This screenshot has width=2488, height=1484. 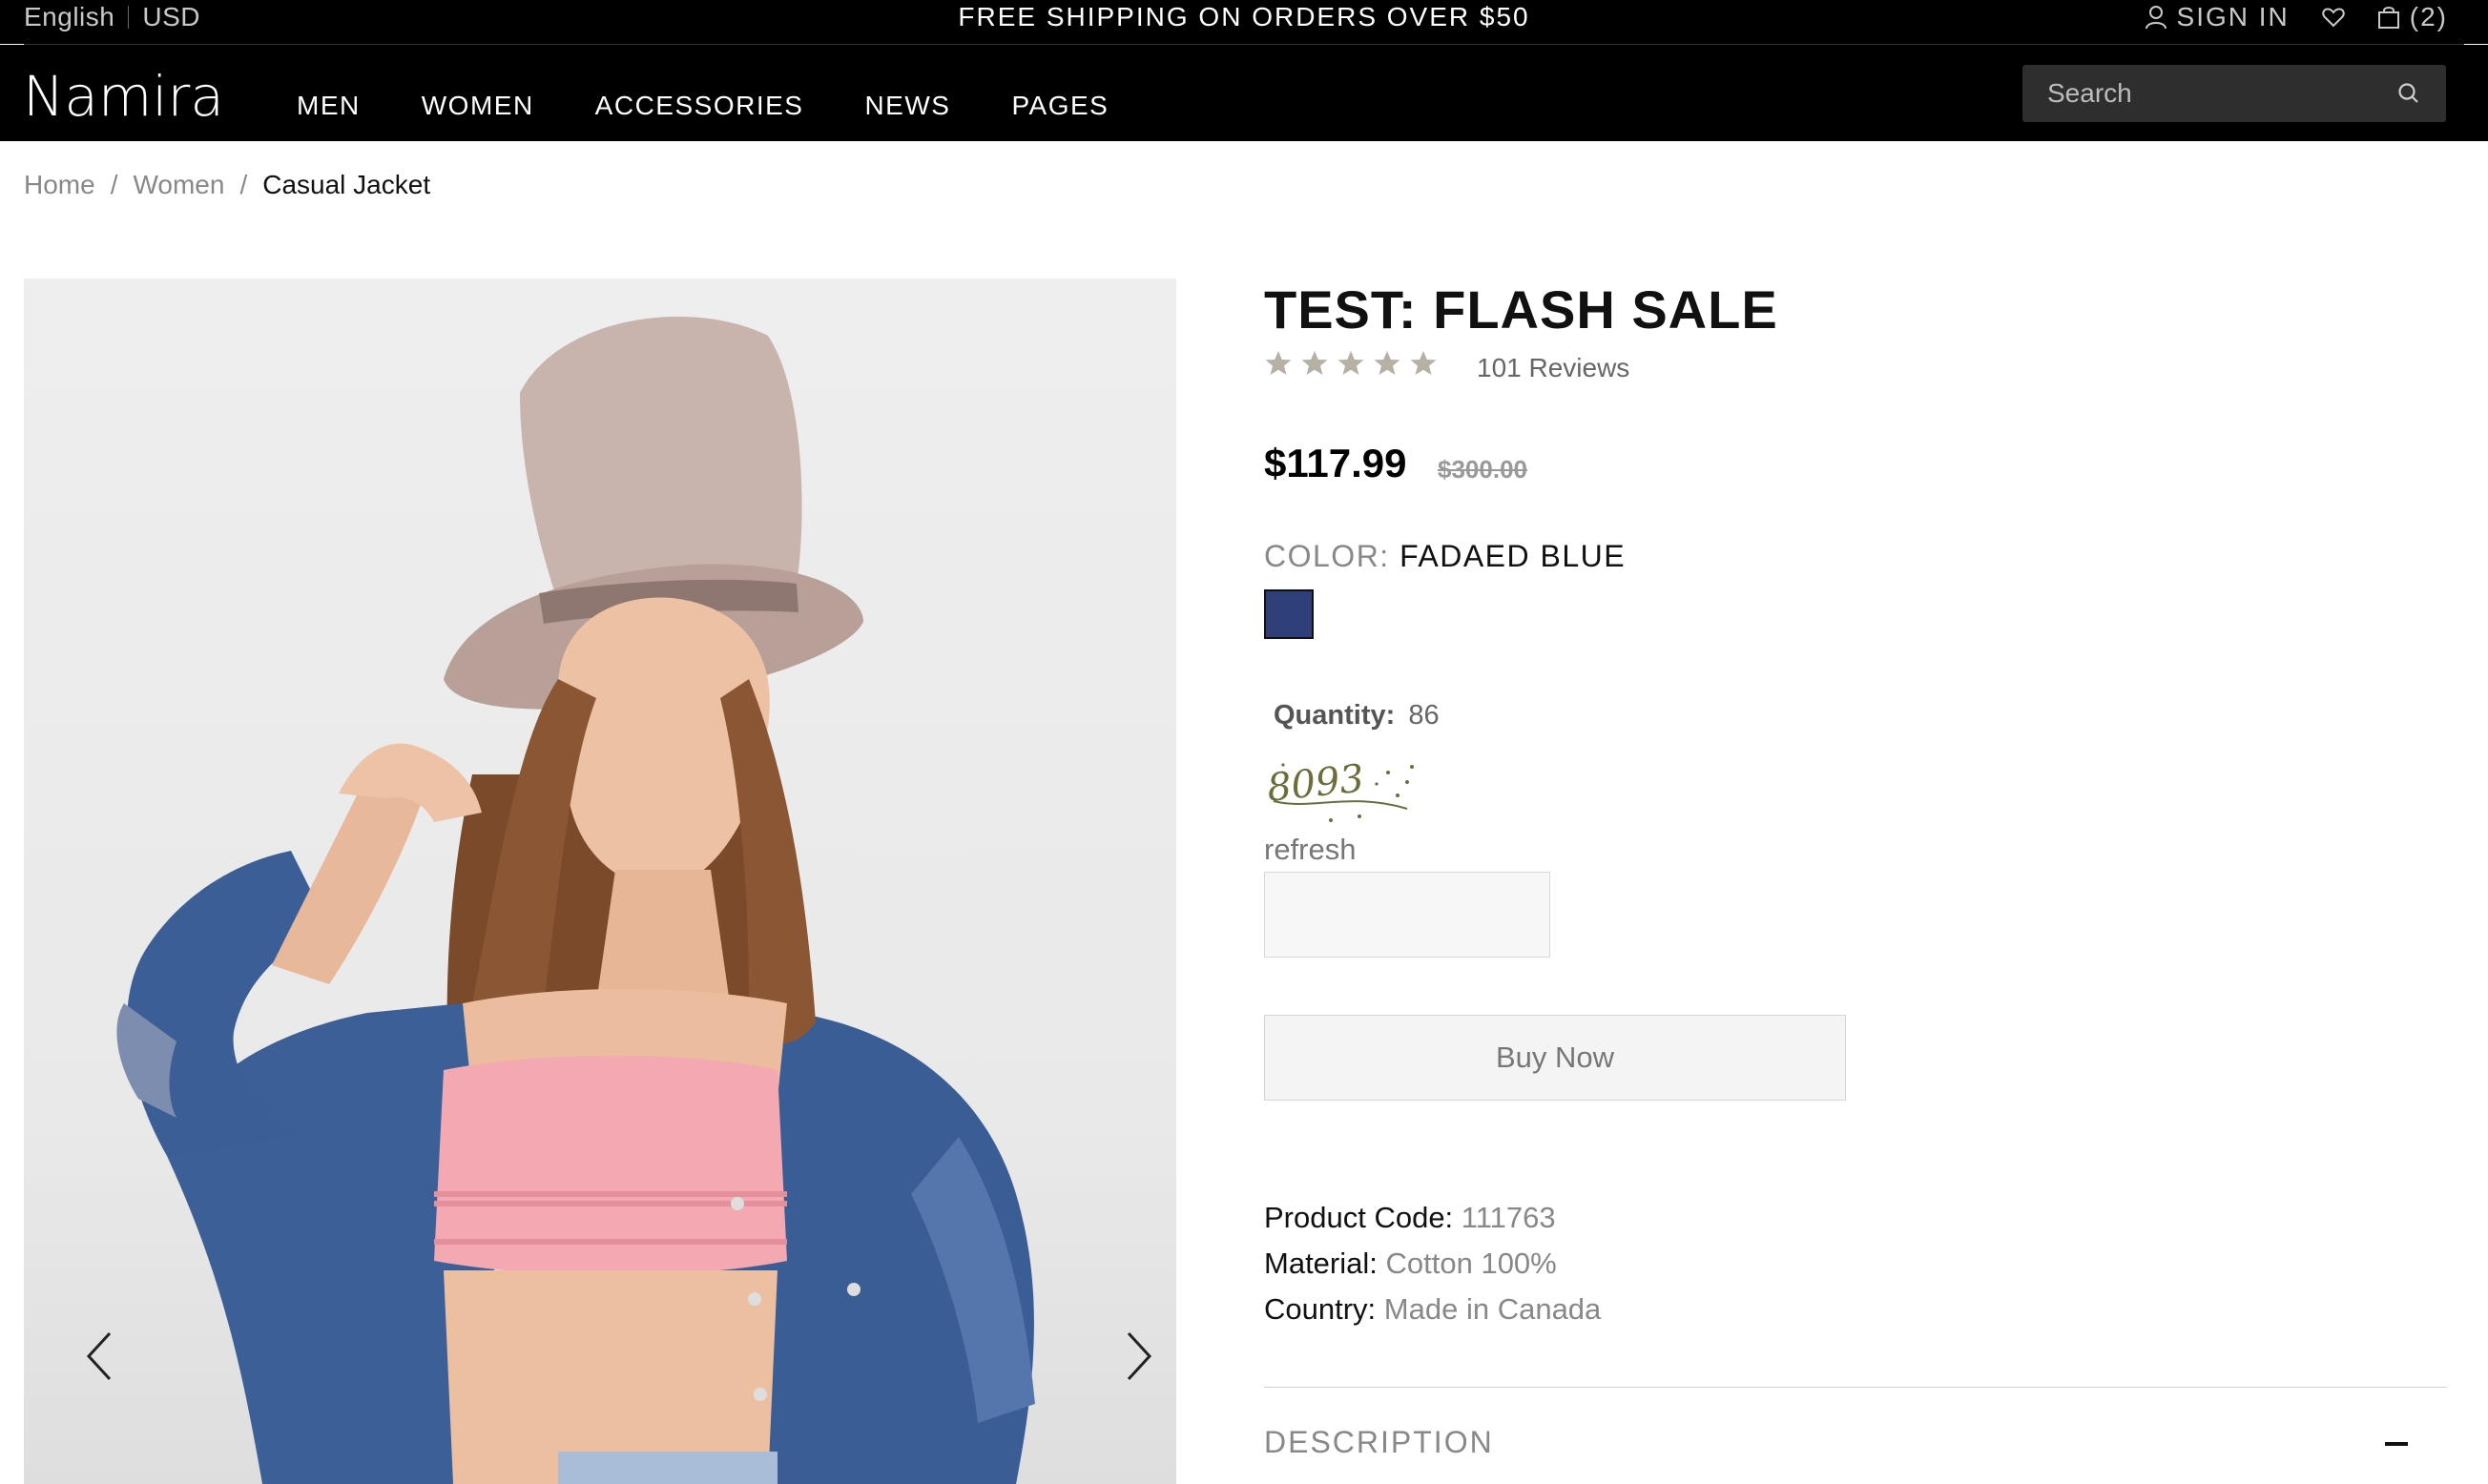 What do you see at coordinates (1310, 850) in the screenshot?
I see `captcha-refresh-link: refresh` at bounding box center [1310, 850].